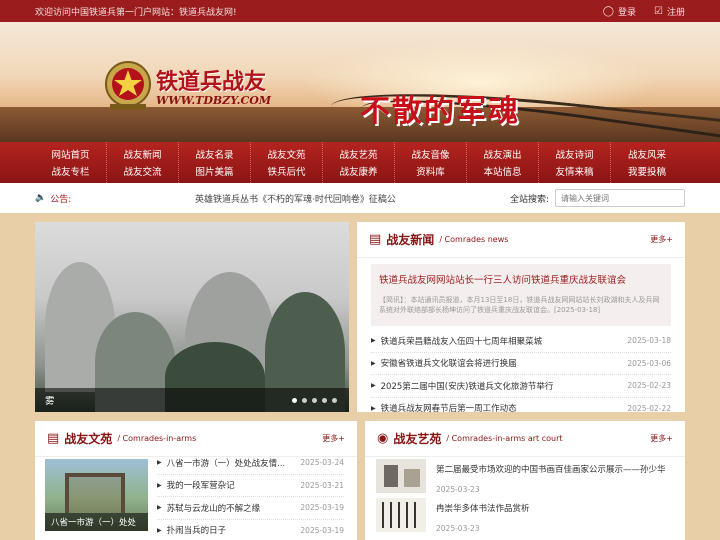 Image resolution: width=720 pixels, height=540 pixels. What do you see at coordinates (142, 171) in the screenshot?
I see `nav-item-exchange: 战友交流` at bounding box center [142, 171].